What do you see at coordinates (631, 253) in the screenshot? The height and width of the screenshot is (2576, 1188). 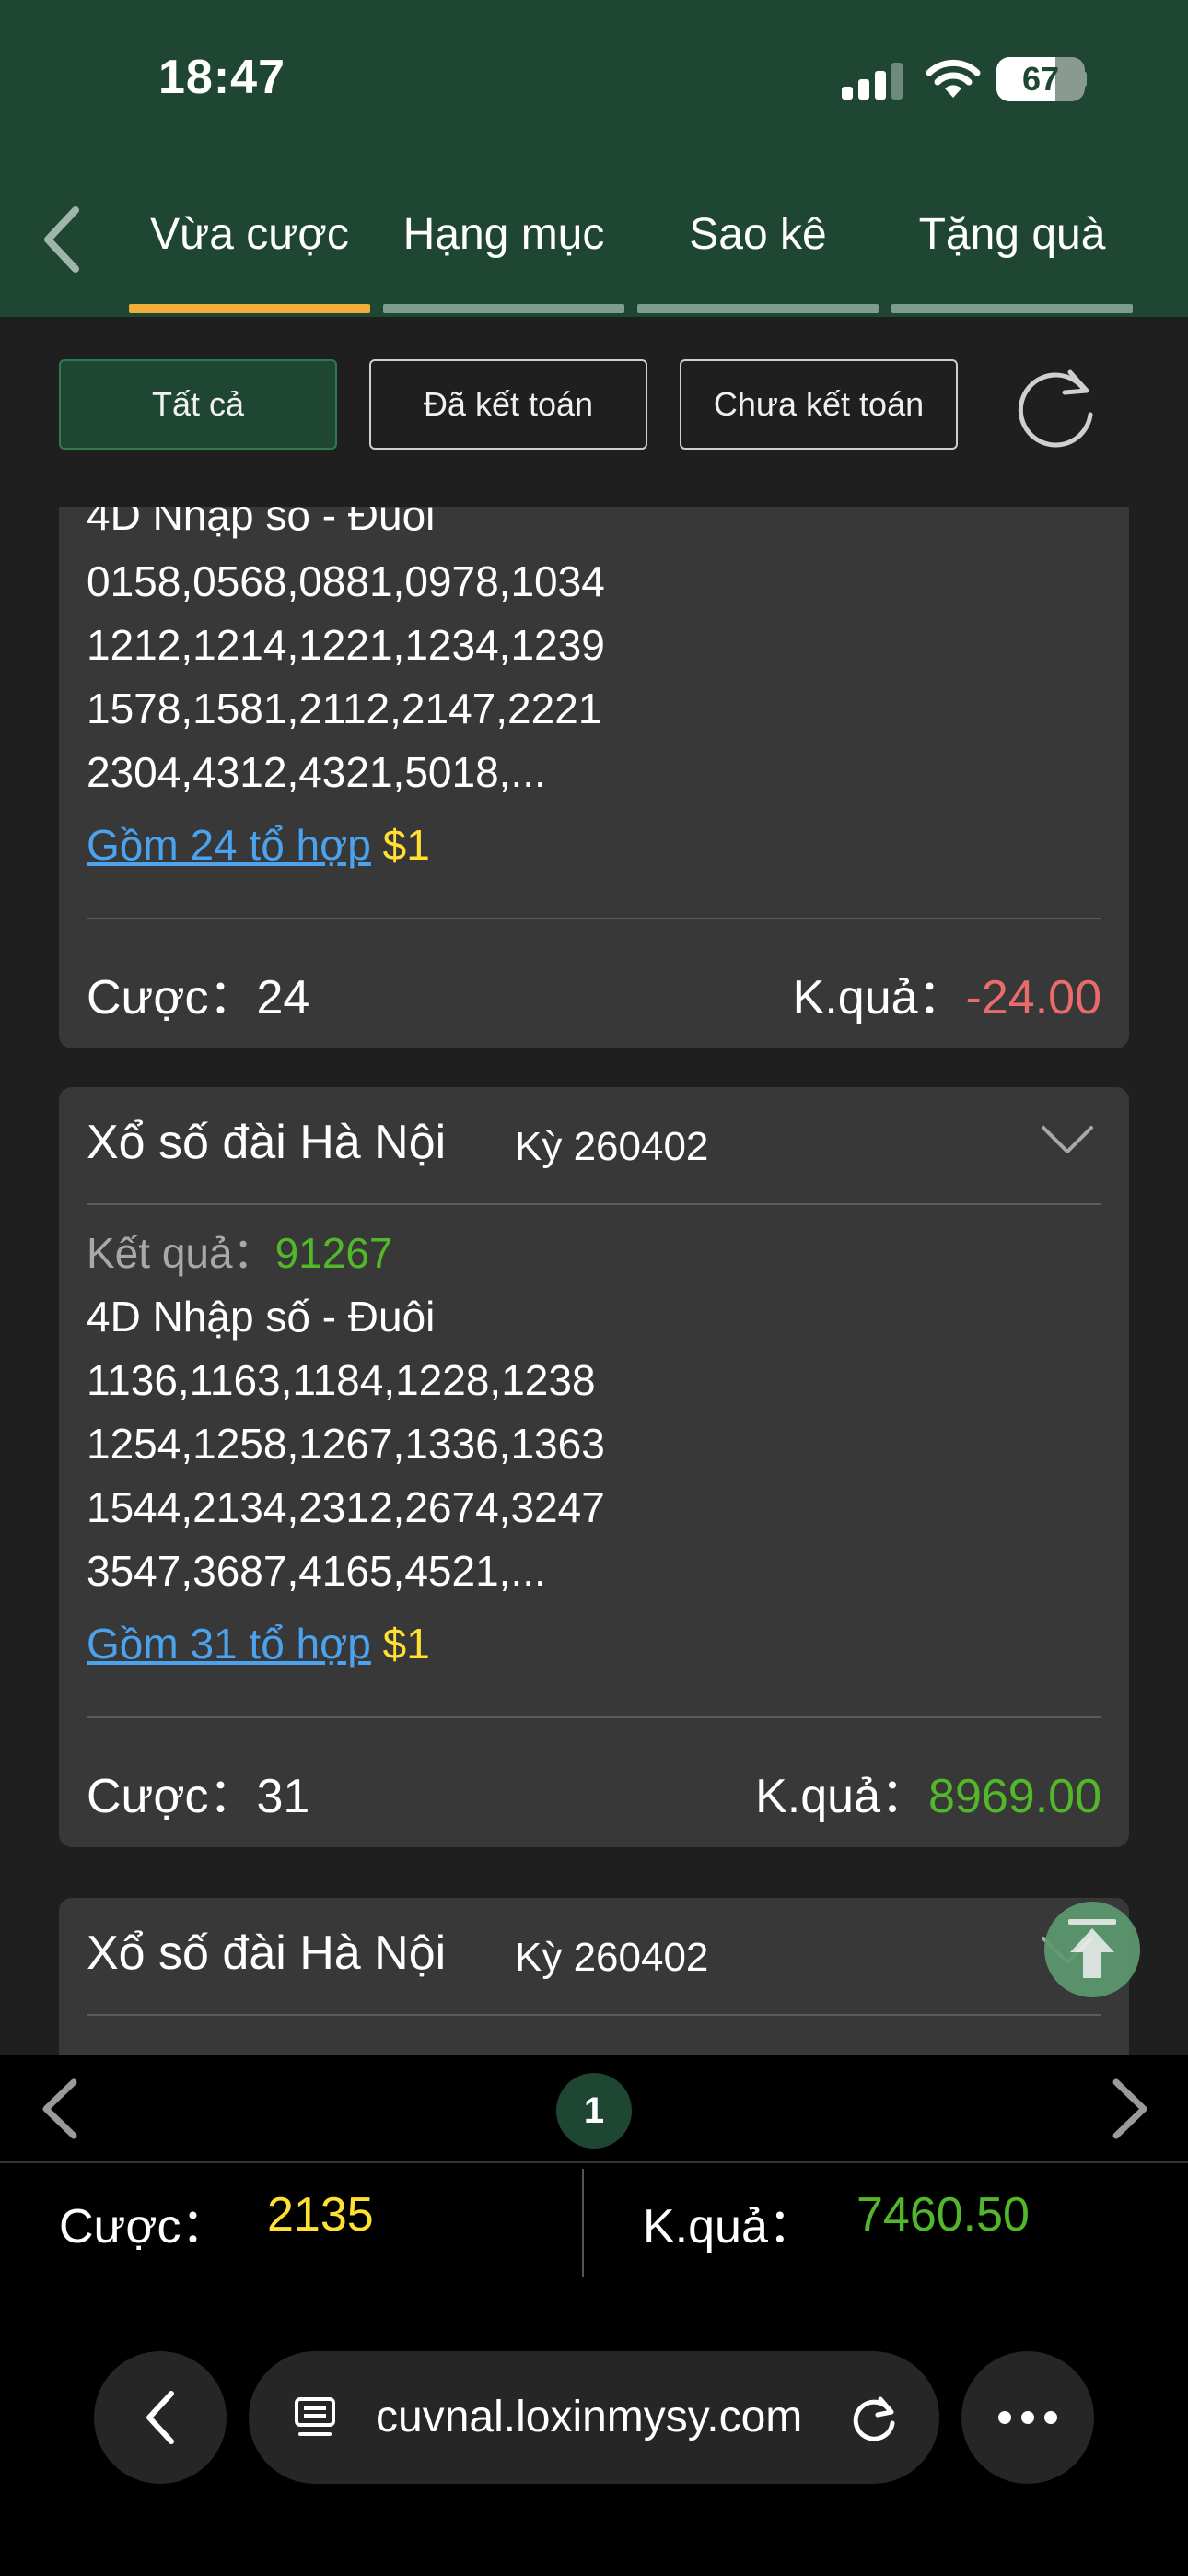 I see `tab-bar: Vừa cược Hạng mục Sao kê Tặng quà` at bounding box center [631, 253].